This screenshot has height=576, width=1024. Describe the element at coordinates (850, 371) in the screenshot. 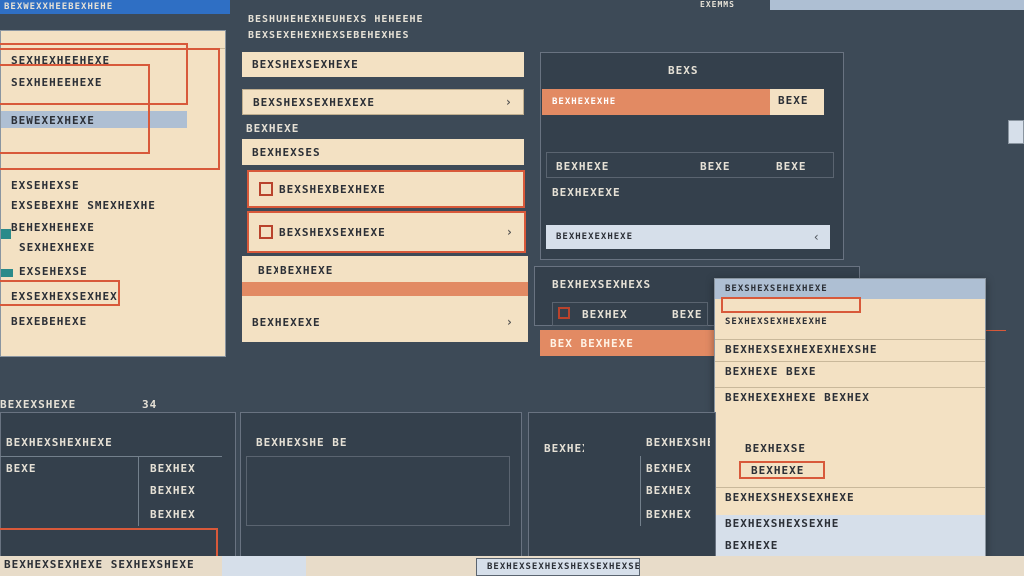

I see `dropdown-item-3: BEXHEXE BEXE` at that location.